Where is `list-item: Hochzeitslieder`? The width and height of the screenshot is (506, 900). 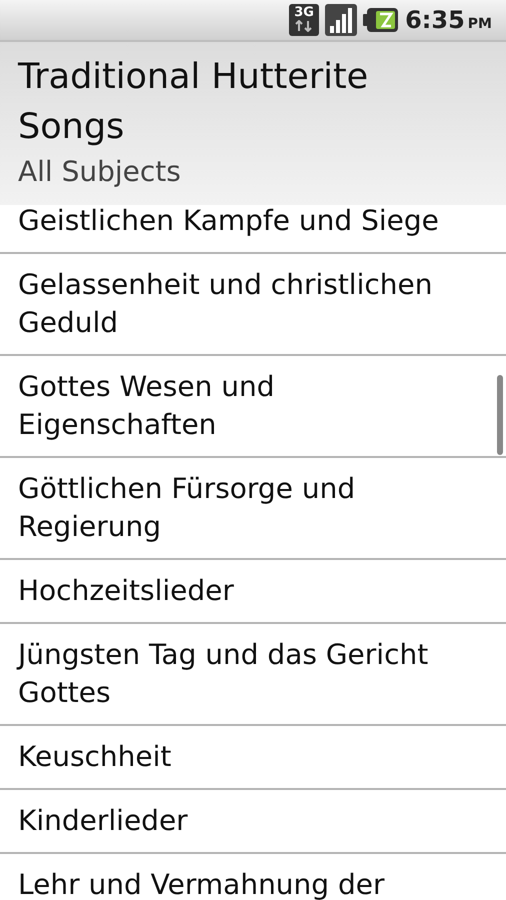 list-item: Hochzeitslieder is located at coordinates (253, 592).